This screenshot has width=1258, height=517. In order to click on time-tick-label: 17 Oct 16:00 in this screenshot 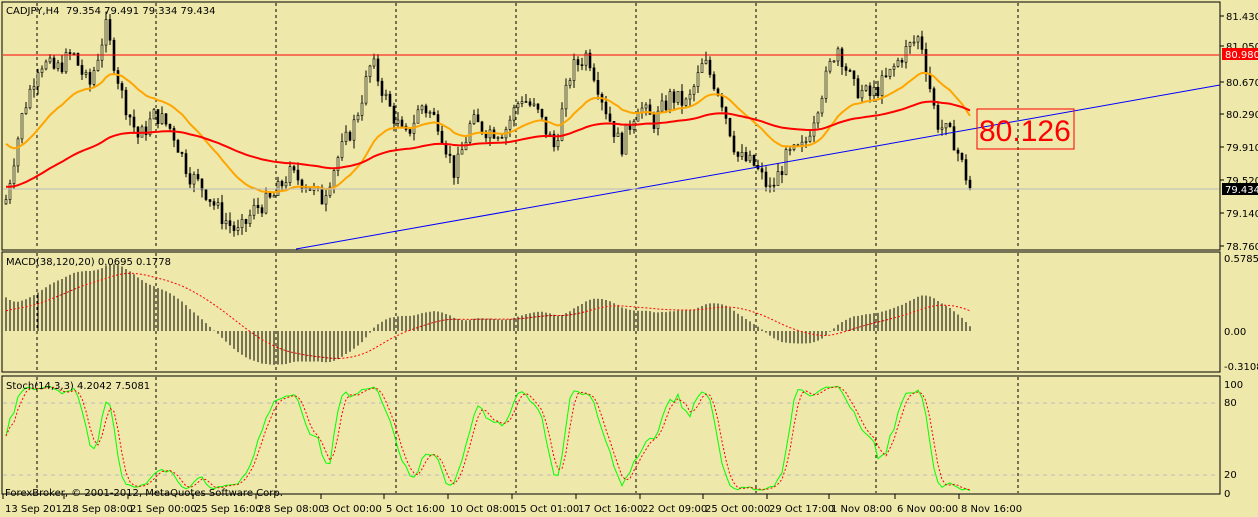, I will do `click(610, 509)`.